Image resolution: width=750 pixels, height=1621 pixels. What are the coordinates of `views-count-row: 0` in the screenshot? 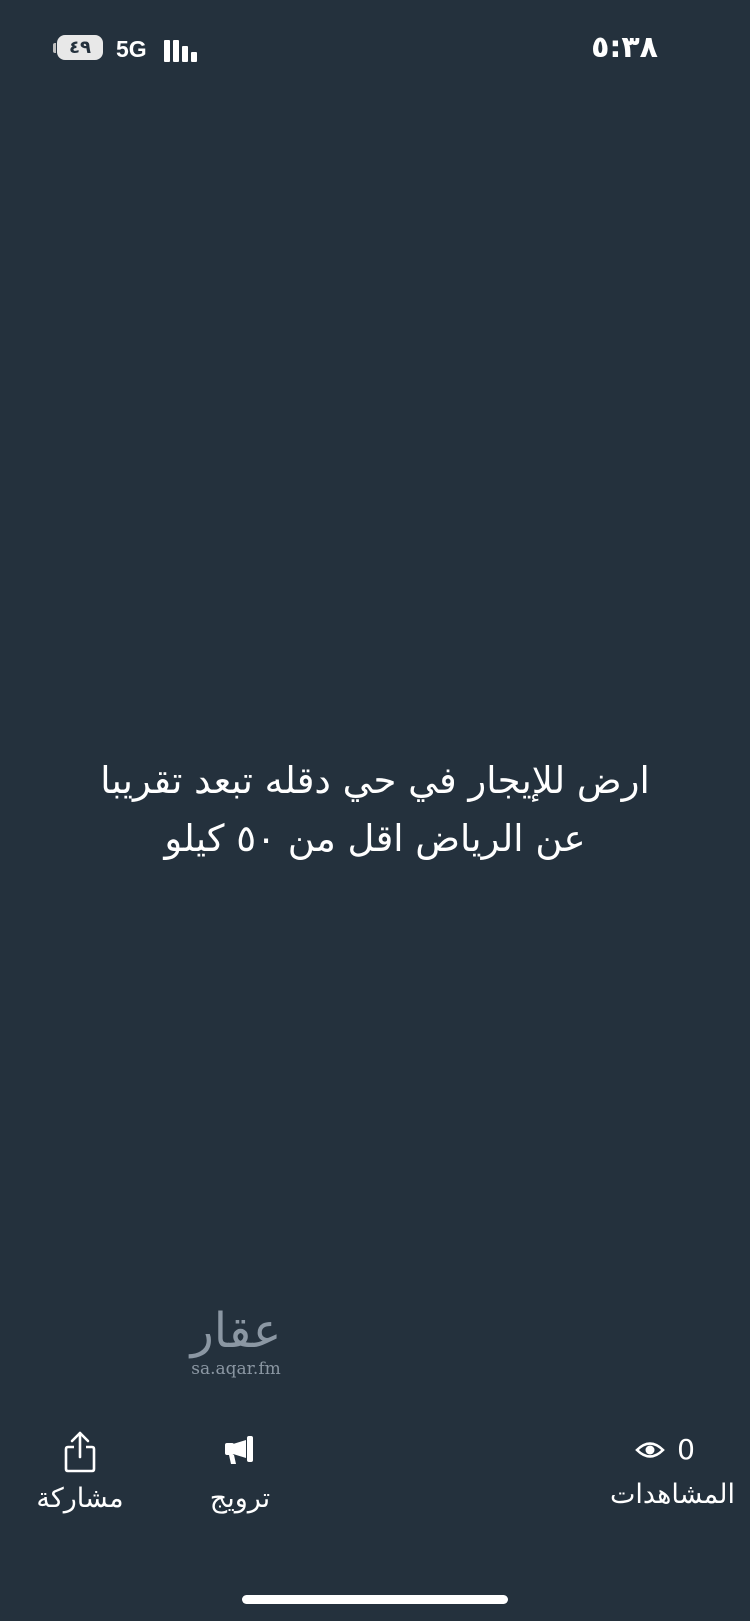 It's located at (665, 1450).